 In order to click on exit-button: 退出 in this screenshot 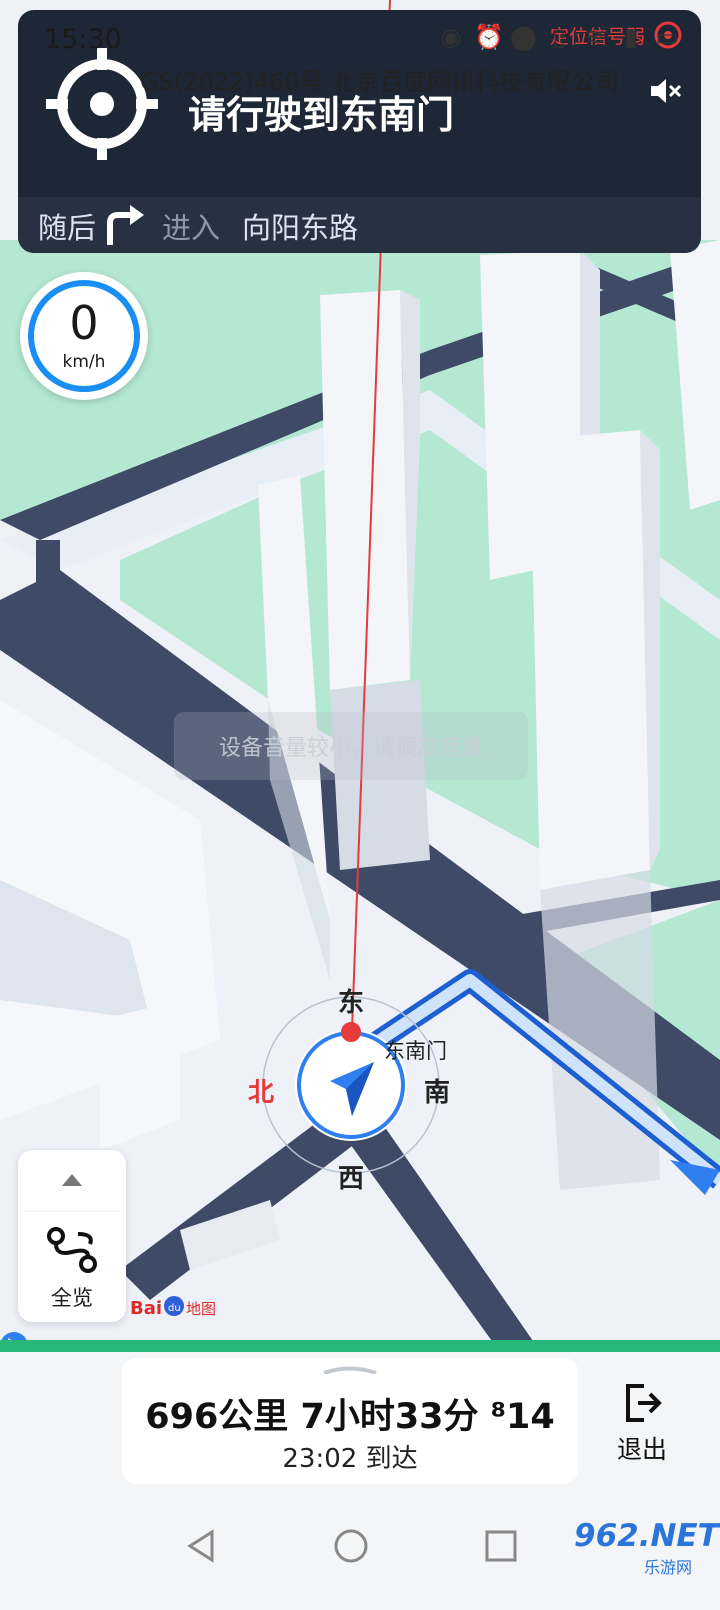, I will do `click(642, 1422)`.